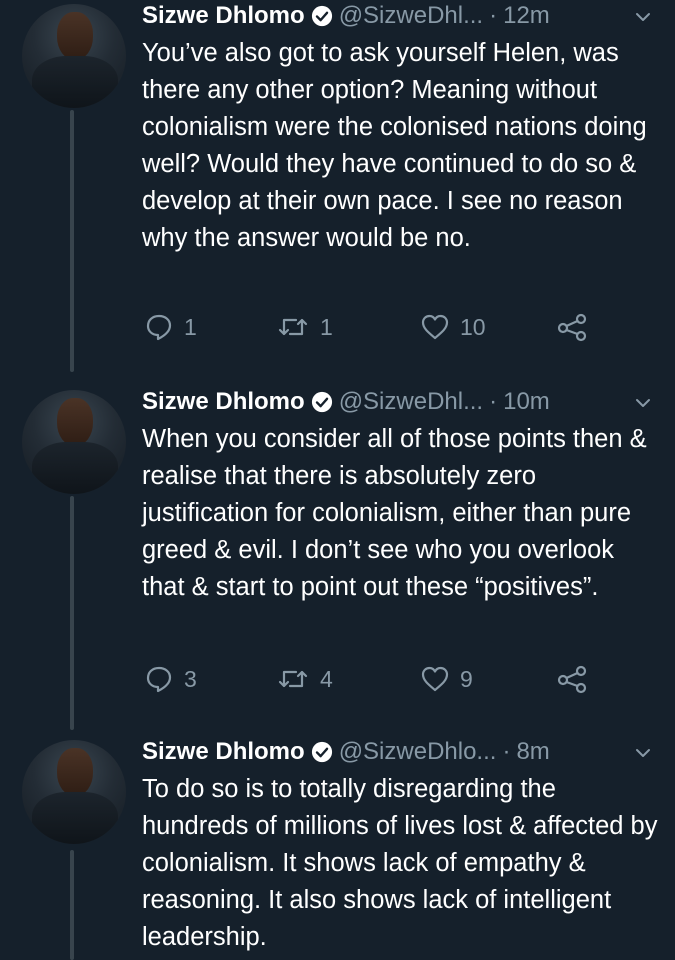 The width and height of the screenshot is (675, 960). Describe the element at coordinates (190, 678) in the screenshot. I see `reply-count: 3` at that location.